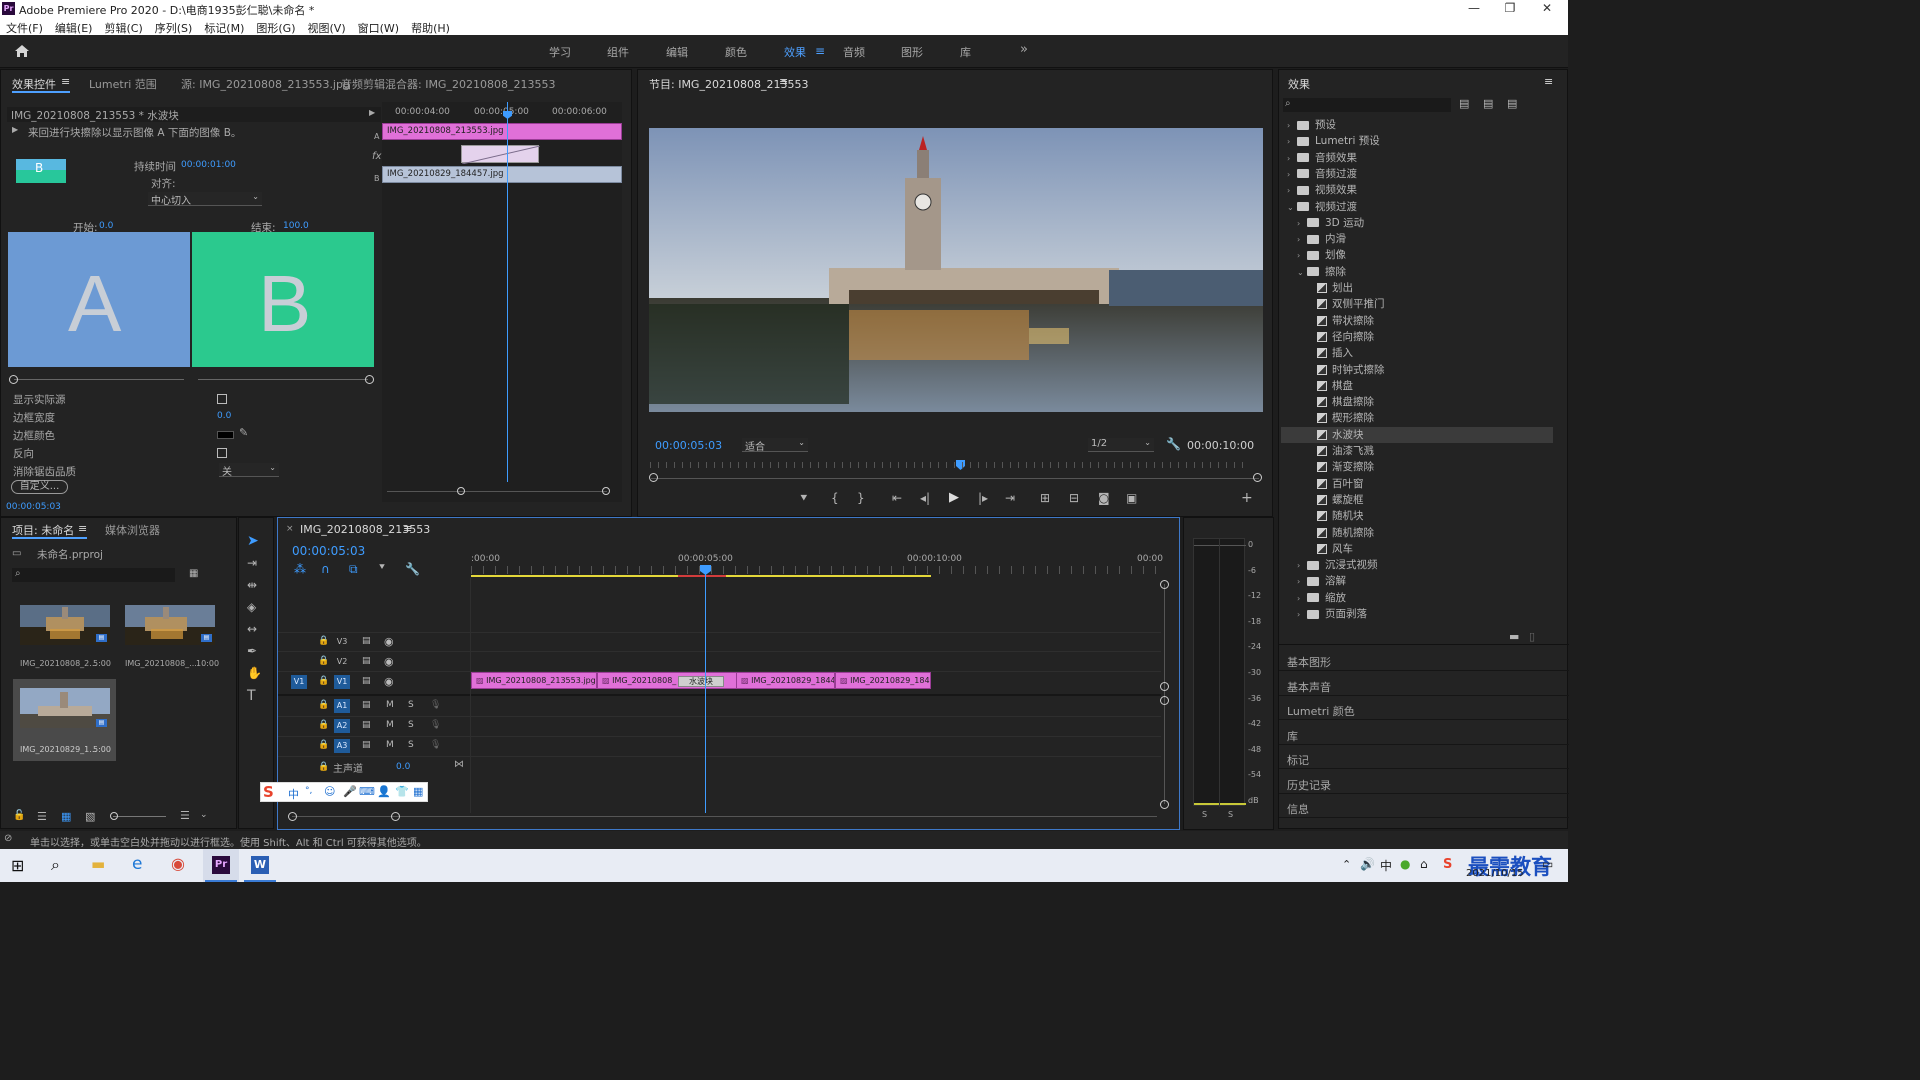 This screenshot has height=1080, width=1920. I want to click on search-icon: ⌕, so click(55, 865).